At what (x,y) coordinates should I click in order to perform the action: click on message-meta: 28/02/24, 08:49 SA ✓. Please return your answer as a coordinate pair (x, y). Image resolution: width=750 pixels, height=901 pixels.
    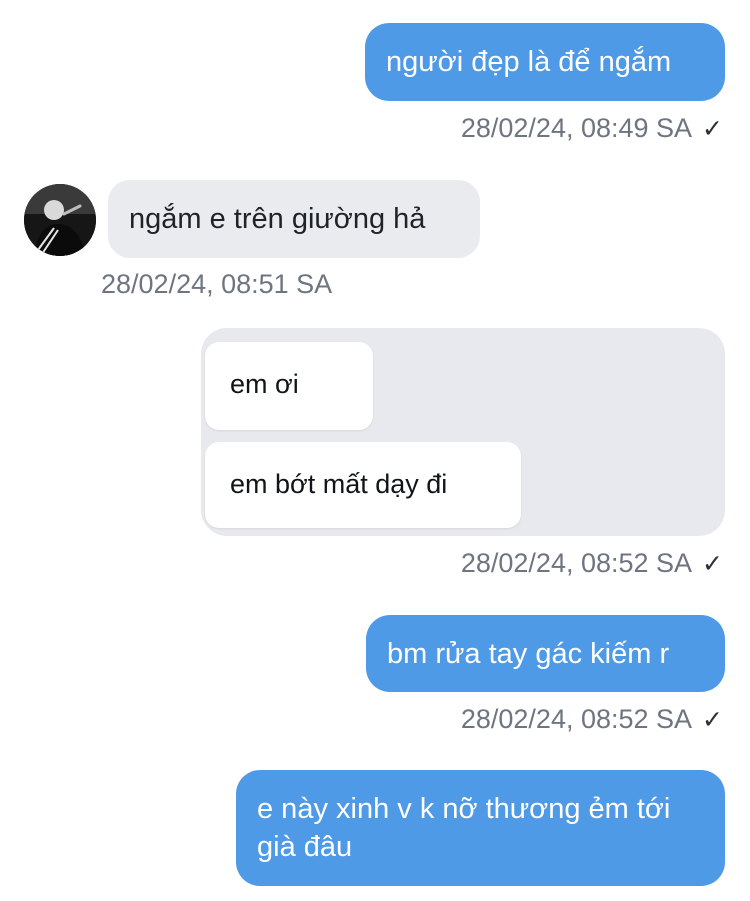
    Looking at the image, I should click on (592, 128).